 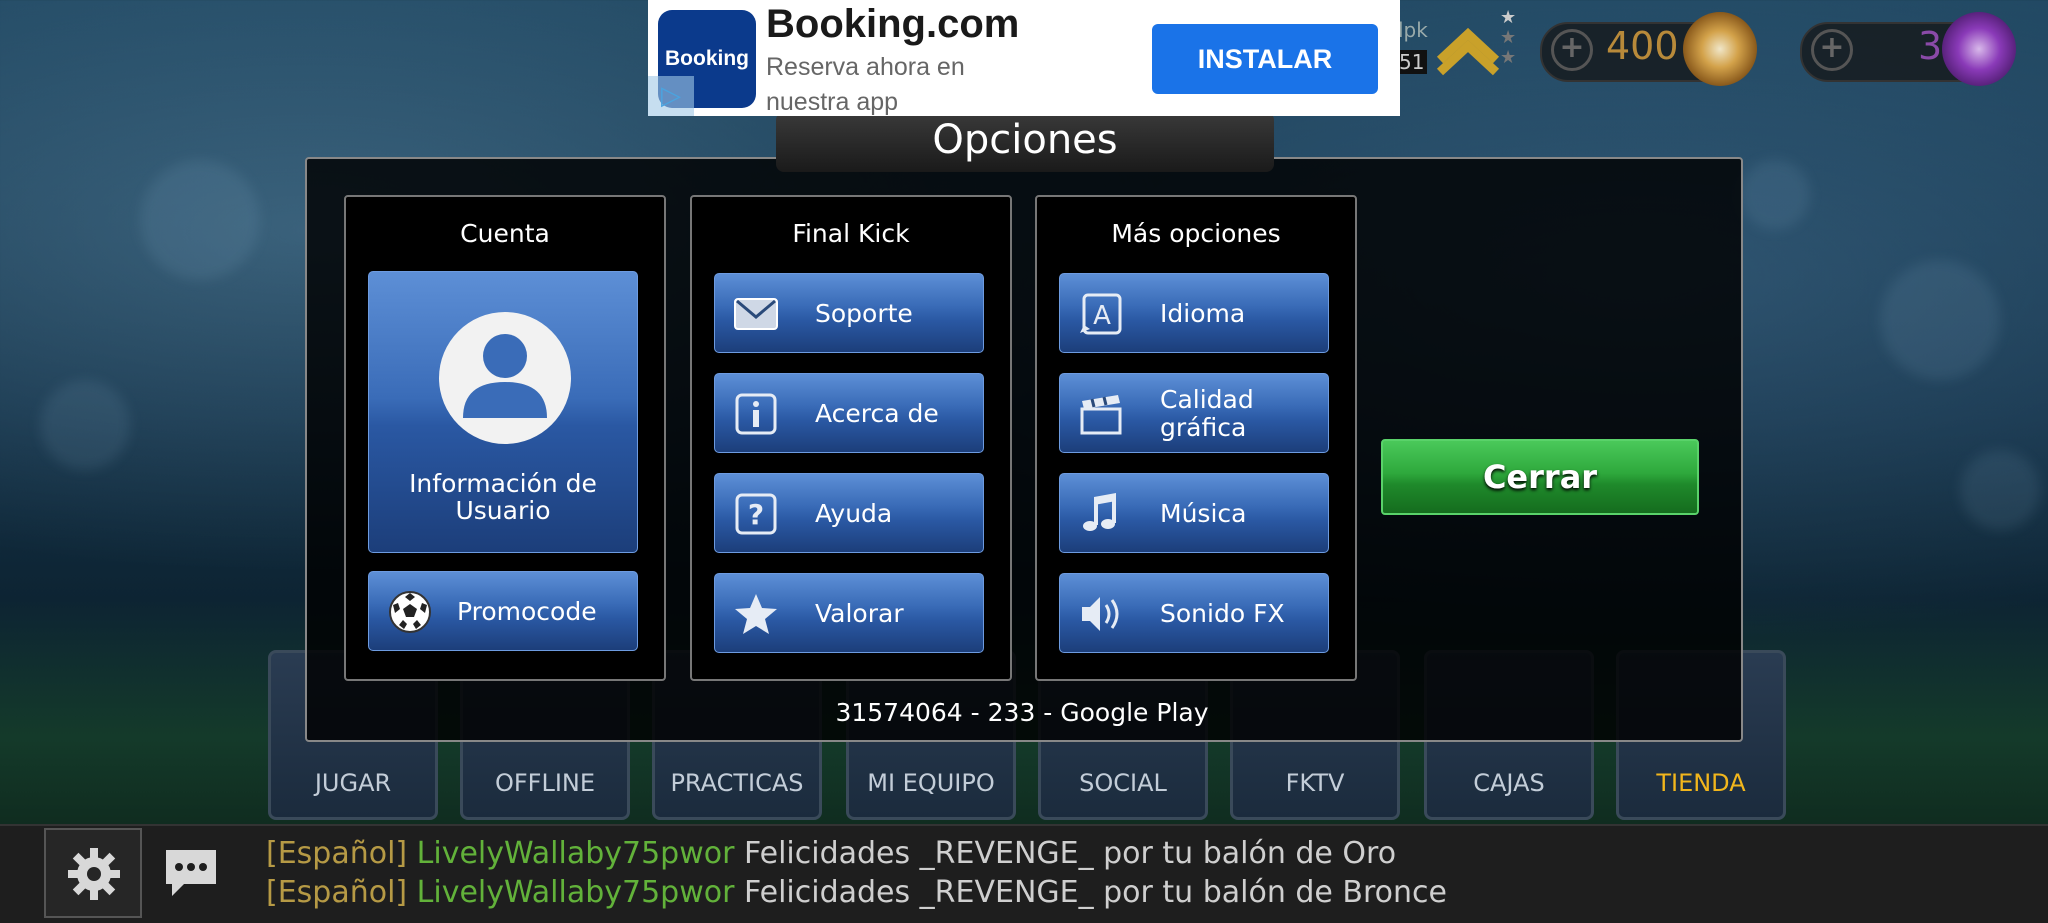 I want to click on music-label: Música, so click(x=1203, y=513).